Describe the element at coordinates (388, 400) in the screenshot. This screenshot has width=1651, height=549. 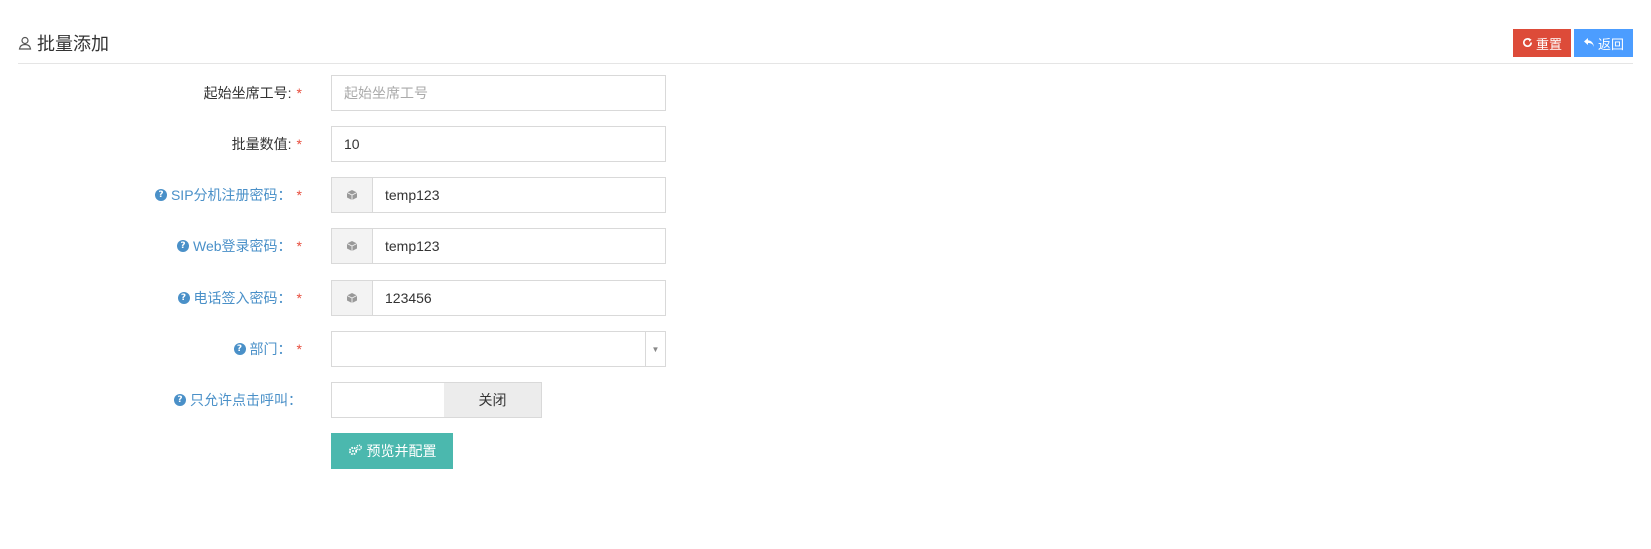
I see `toggle-on-side` at that location.